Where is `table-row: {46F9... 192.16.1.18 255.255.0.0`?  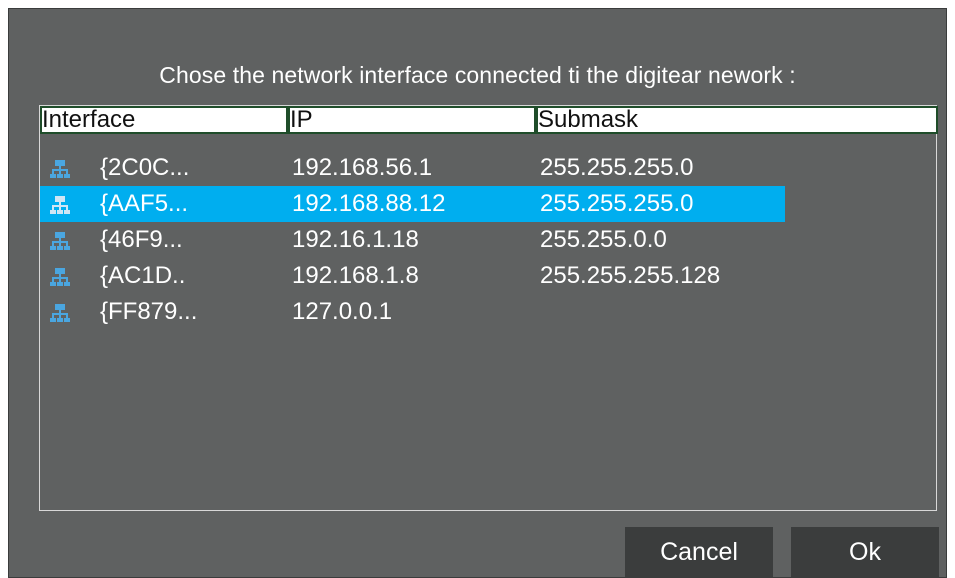 table-row: {46F9... 192.16.1.18 255.255.0.0 is located at coordinates (412, 240).